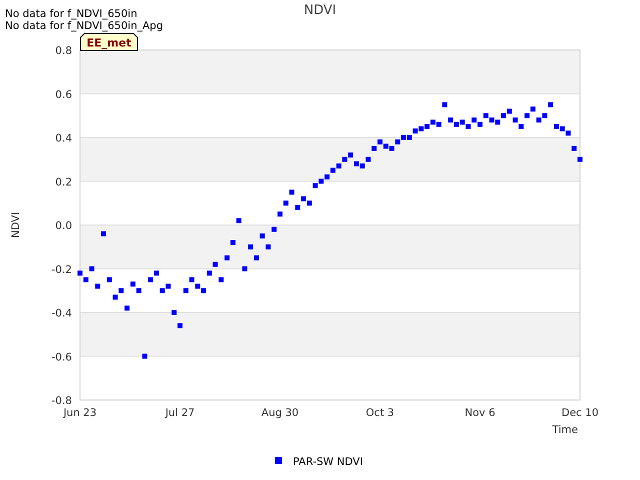 The image size is (640, 480). What do you see at coordinates (480, 413) in the screenshot?
I see `x-tick-label: Nov 6` at bounding box center [480, 413].